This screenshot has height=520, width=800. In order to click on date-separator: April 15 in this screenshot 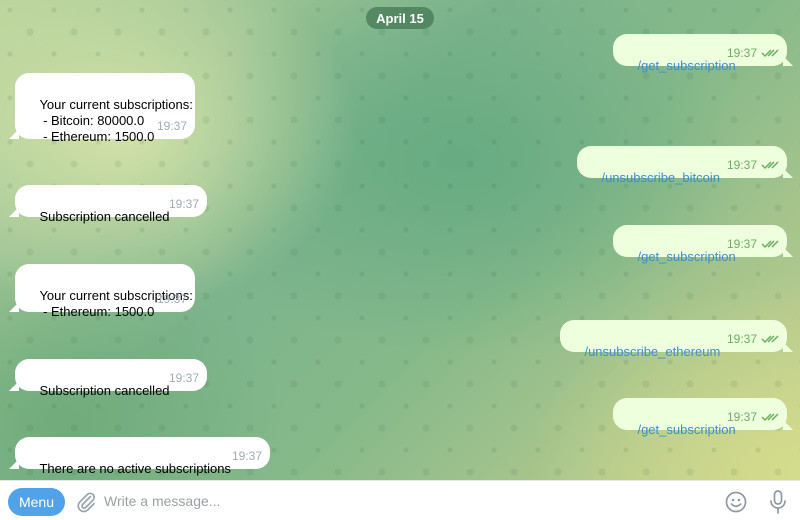, I will do `click(400, 18)`.